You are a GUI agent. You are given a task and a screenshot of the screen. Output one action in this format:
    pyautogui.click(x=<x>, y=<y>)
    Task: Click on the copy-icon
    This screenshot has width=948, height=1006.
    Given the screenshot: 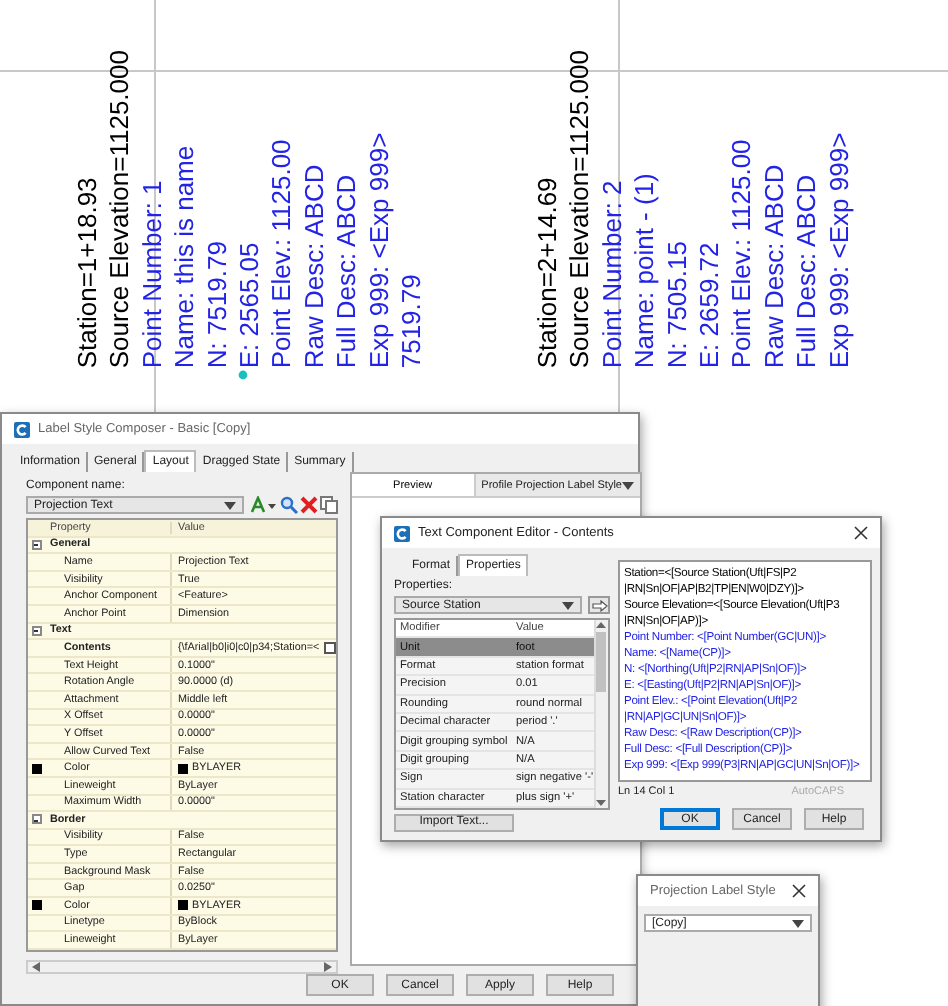 What is the action you would take?
    pyautogui.click(x=329, y=505)
    